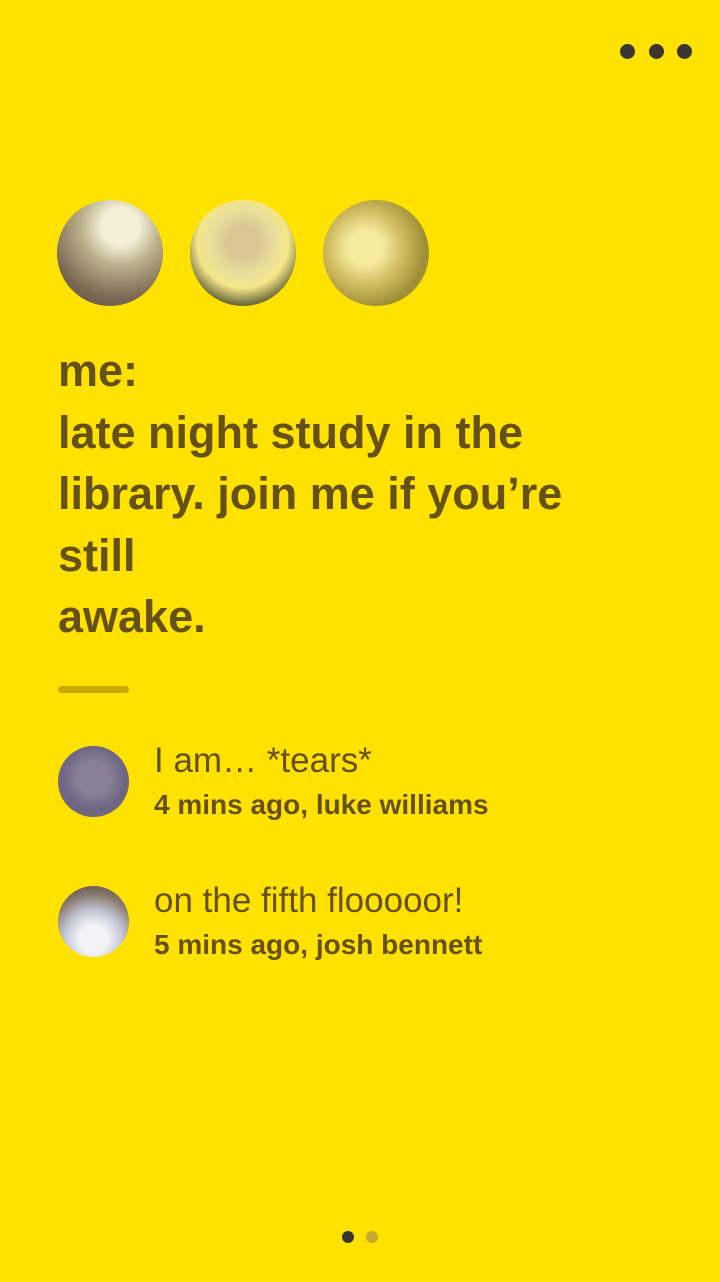  What do you see at coordinates (348, 1237) in the screenshot?
I see `page-dot-active` at bounding box center [348, 1237].